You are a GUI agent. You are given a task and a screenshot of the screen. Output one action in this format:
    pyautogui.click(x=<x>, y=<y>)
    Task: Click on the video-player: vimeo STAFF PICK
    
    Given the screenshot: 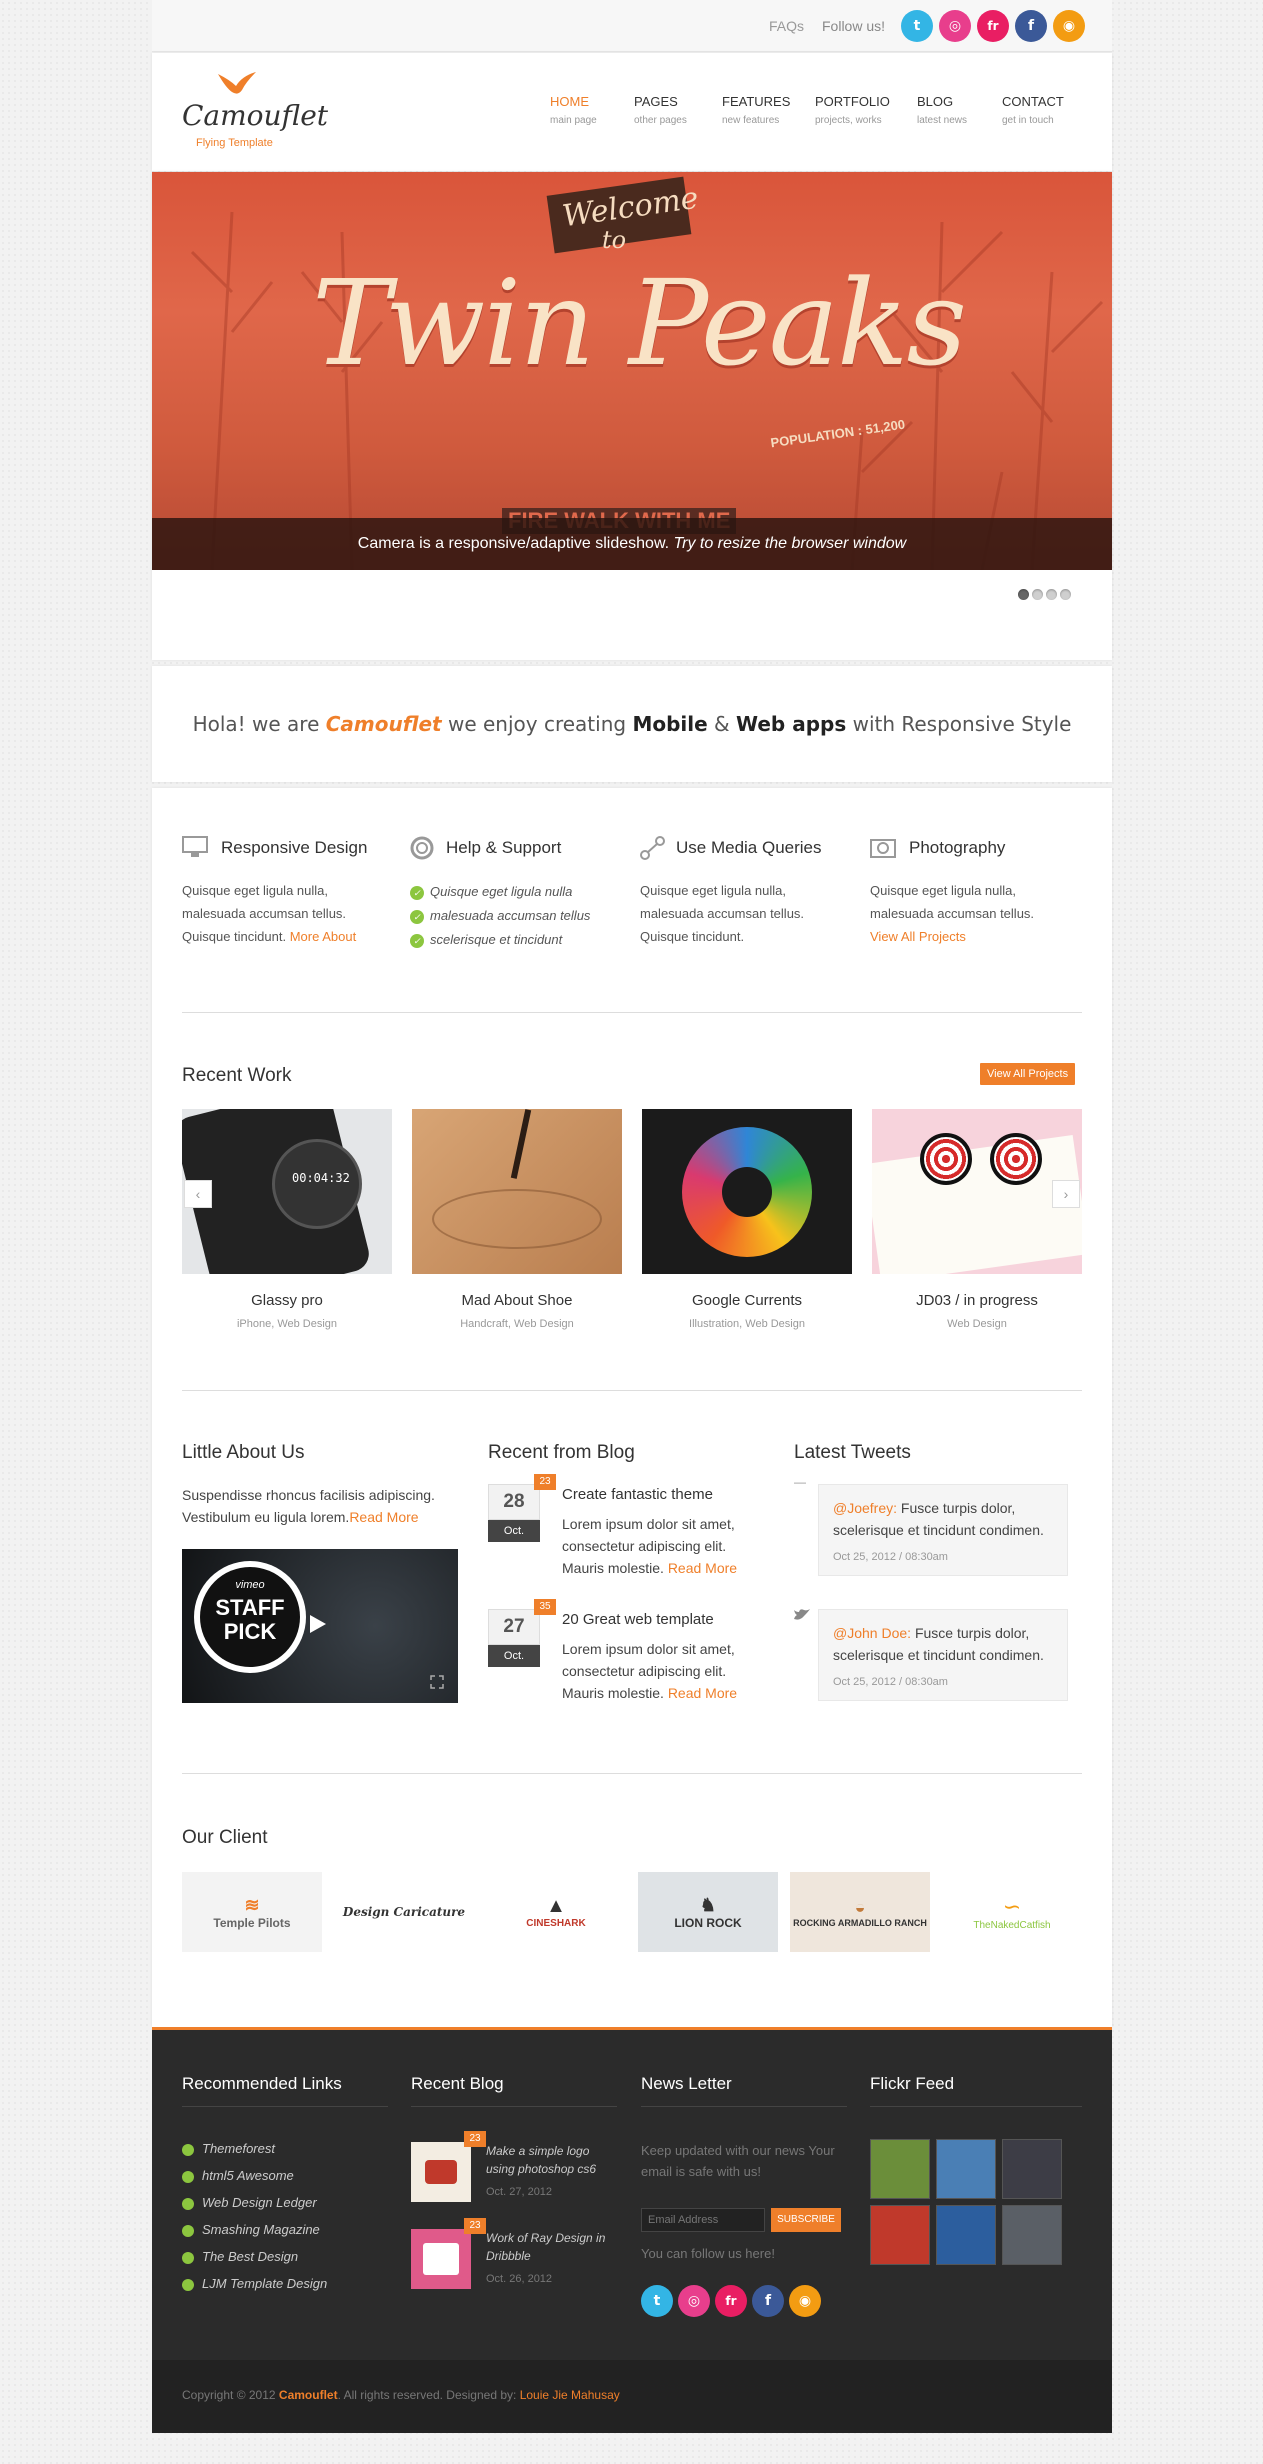 What is the action you would take?
    pyautogui.click(x=320, y=1626)
    